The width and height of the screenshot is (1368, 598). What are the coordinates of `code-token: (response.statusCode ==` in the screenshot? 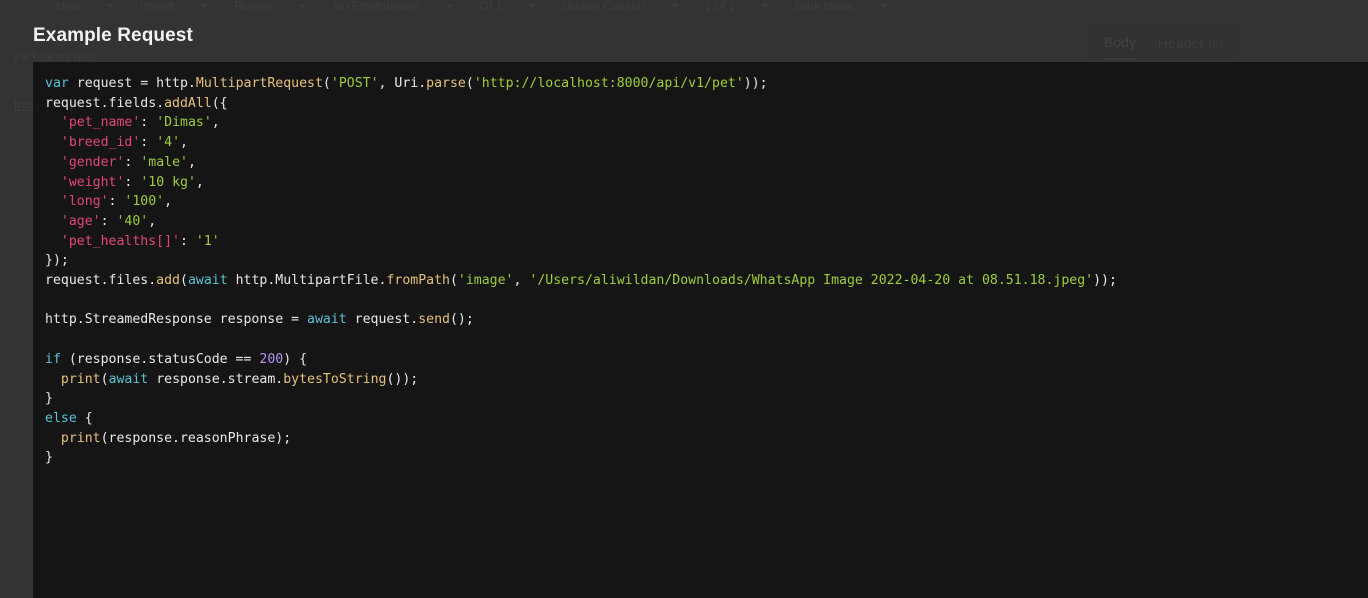 It's located at (160, 359).